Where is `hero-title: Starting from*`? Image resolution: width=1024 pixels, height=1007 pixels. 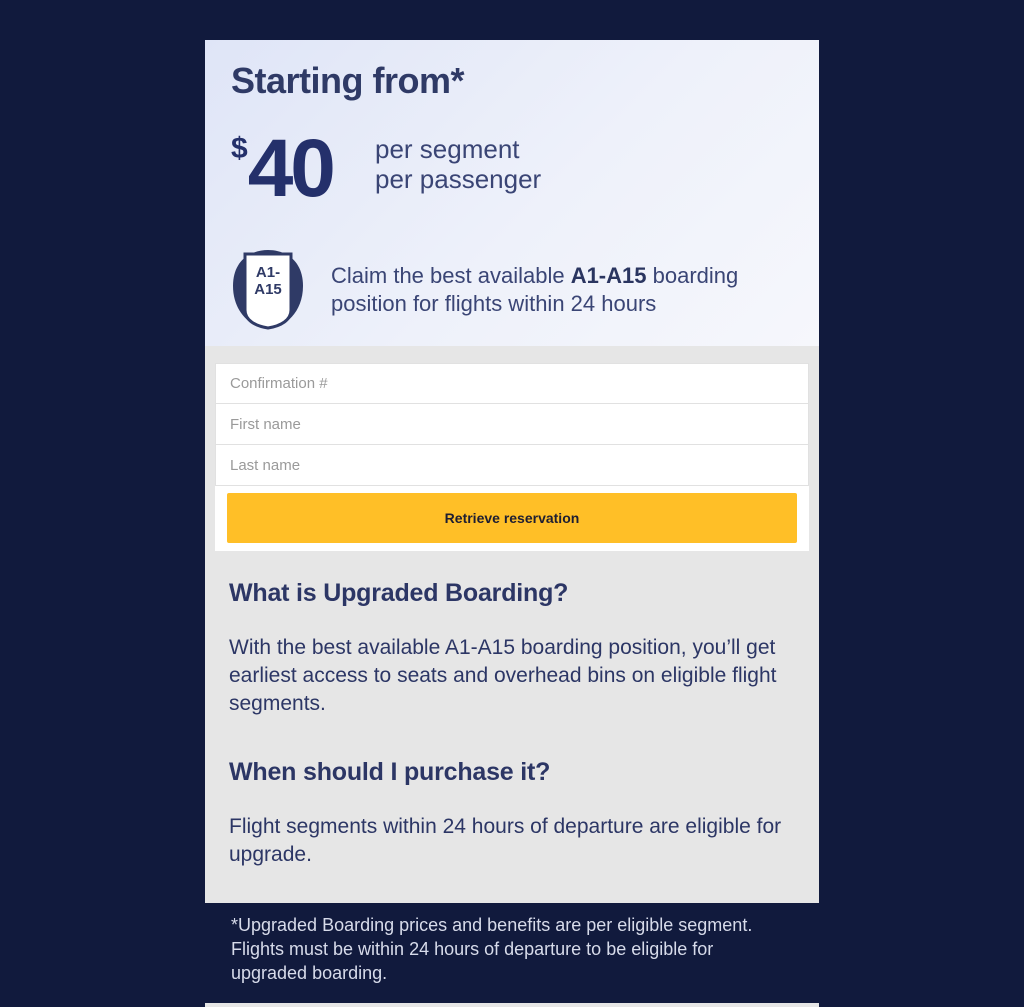
hero-title: Starting from* is located at coordinates (348, 80).